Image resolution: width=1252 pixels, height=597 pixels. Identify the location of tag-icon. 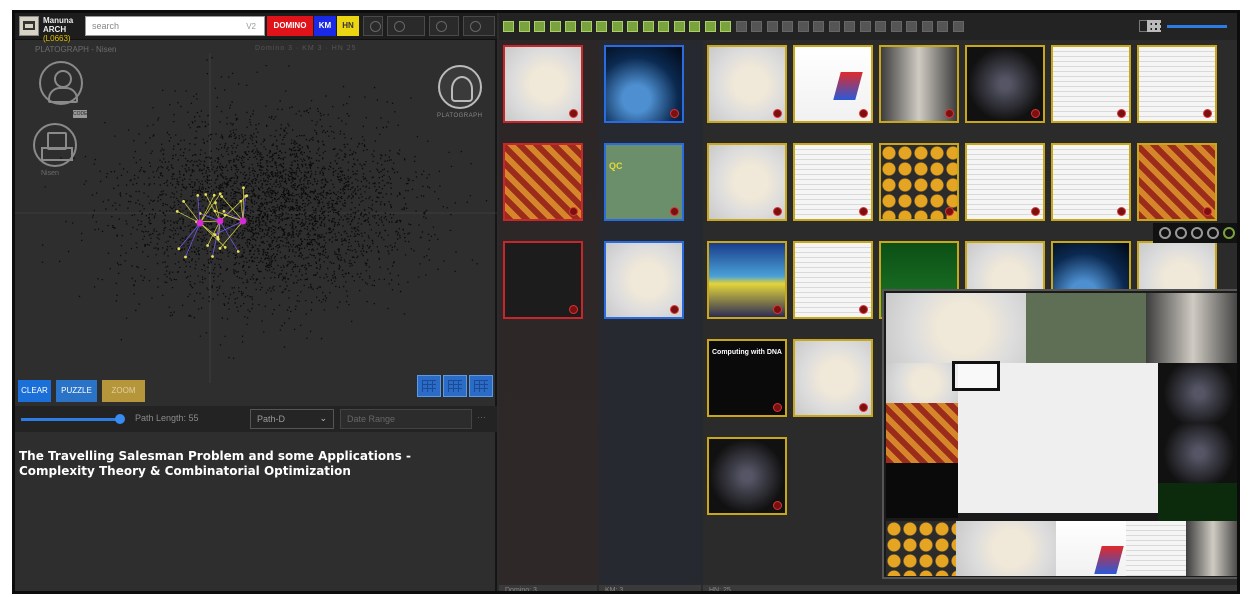
(1229, 233).